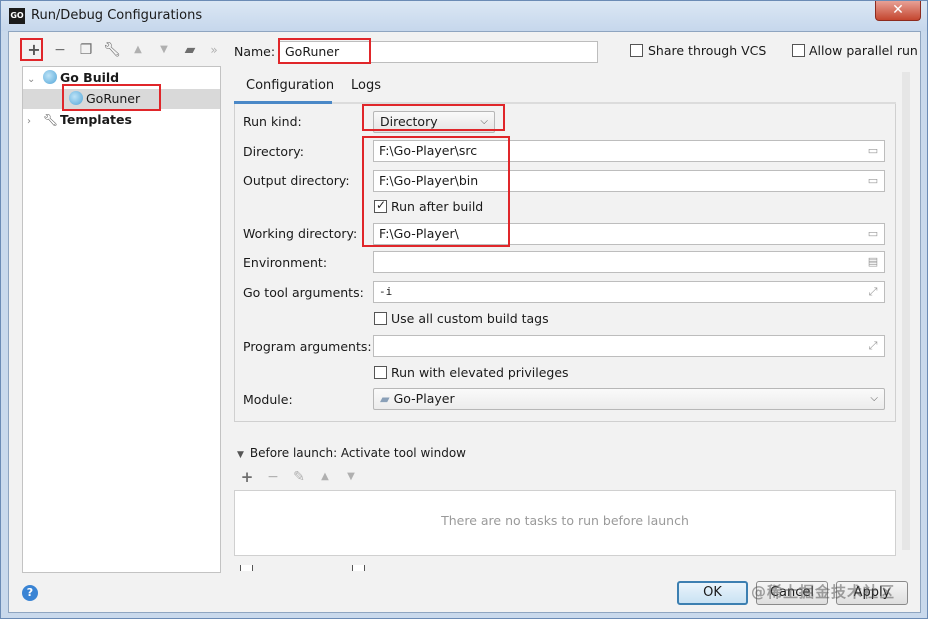  I want to click on vertical-scrollbar, so click(906, 311).